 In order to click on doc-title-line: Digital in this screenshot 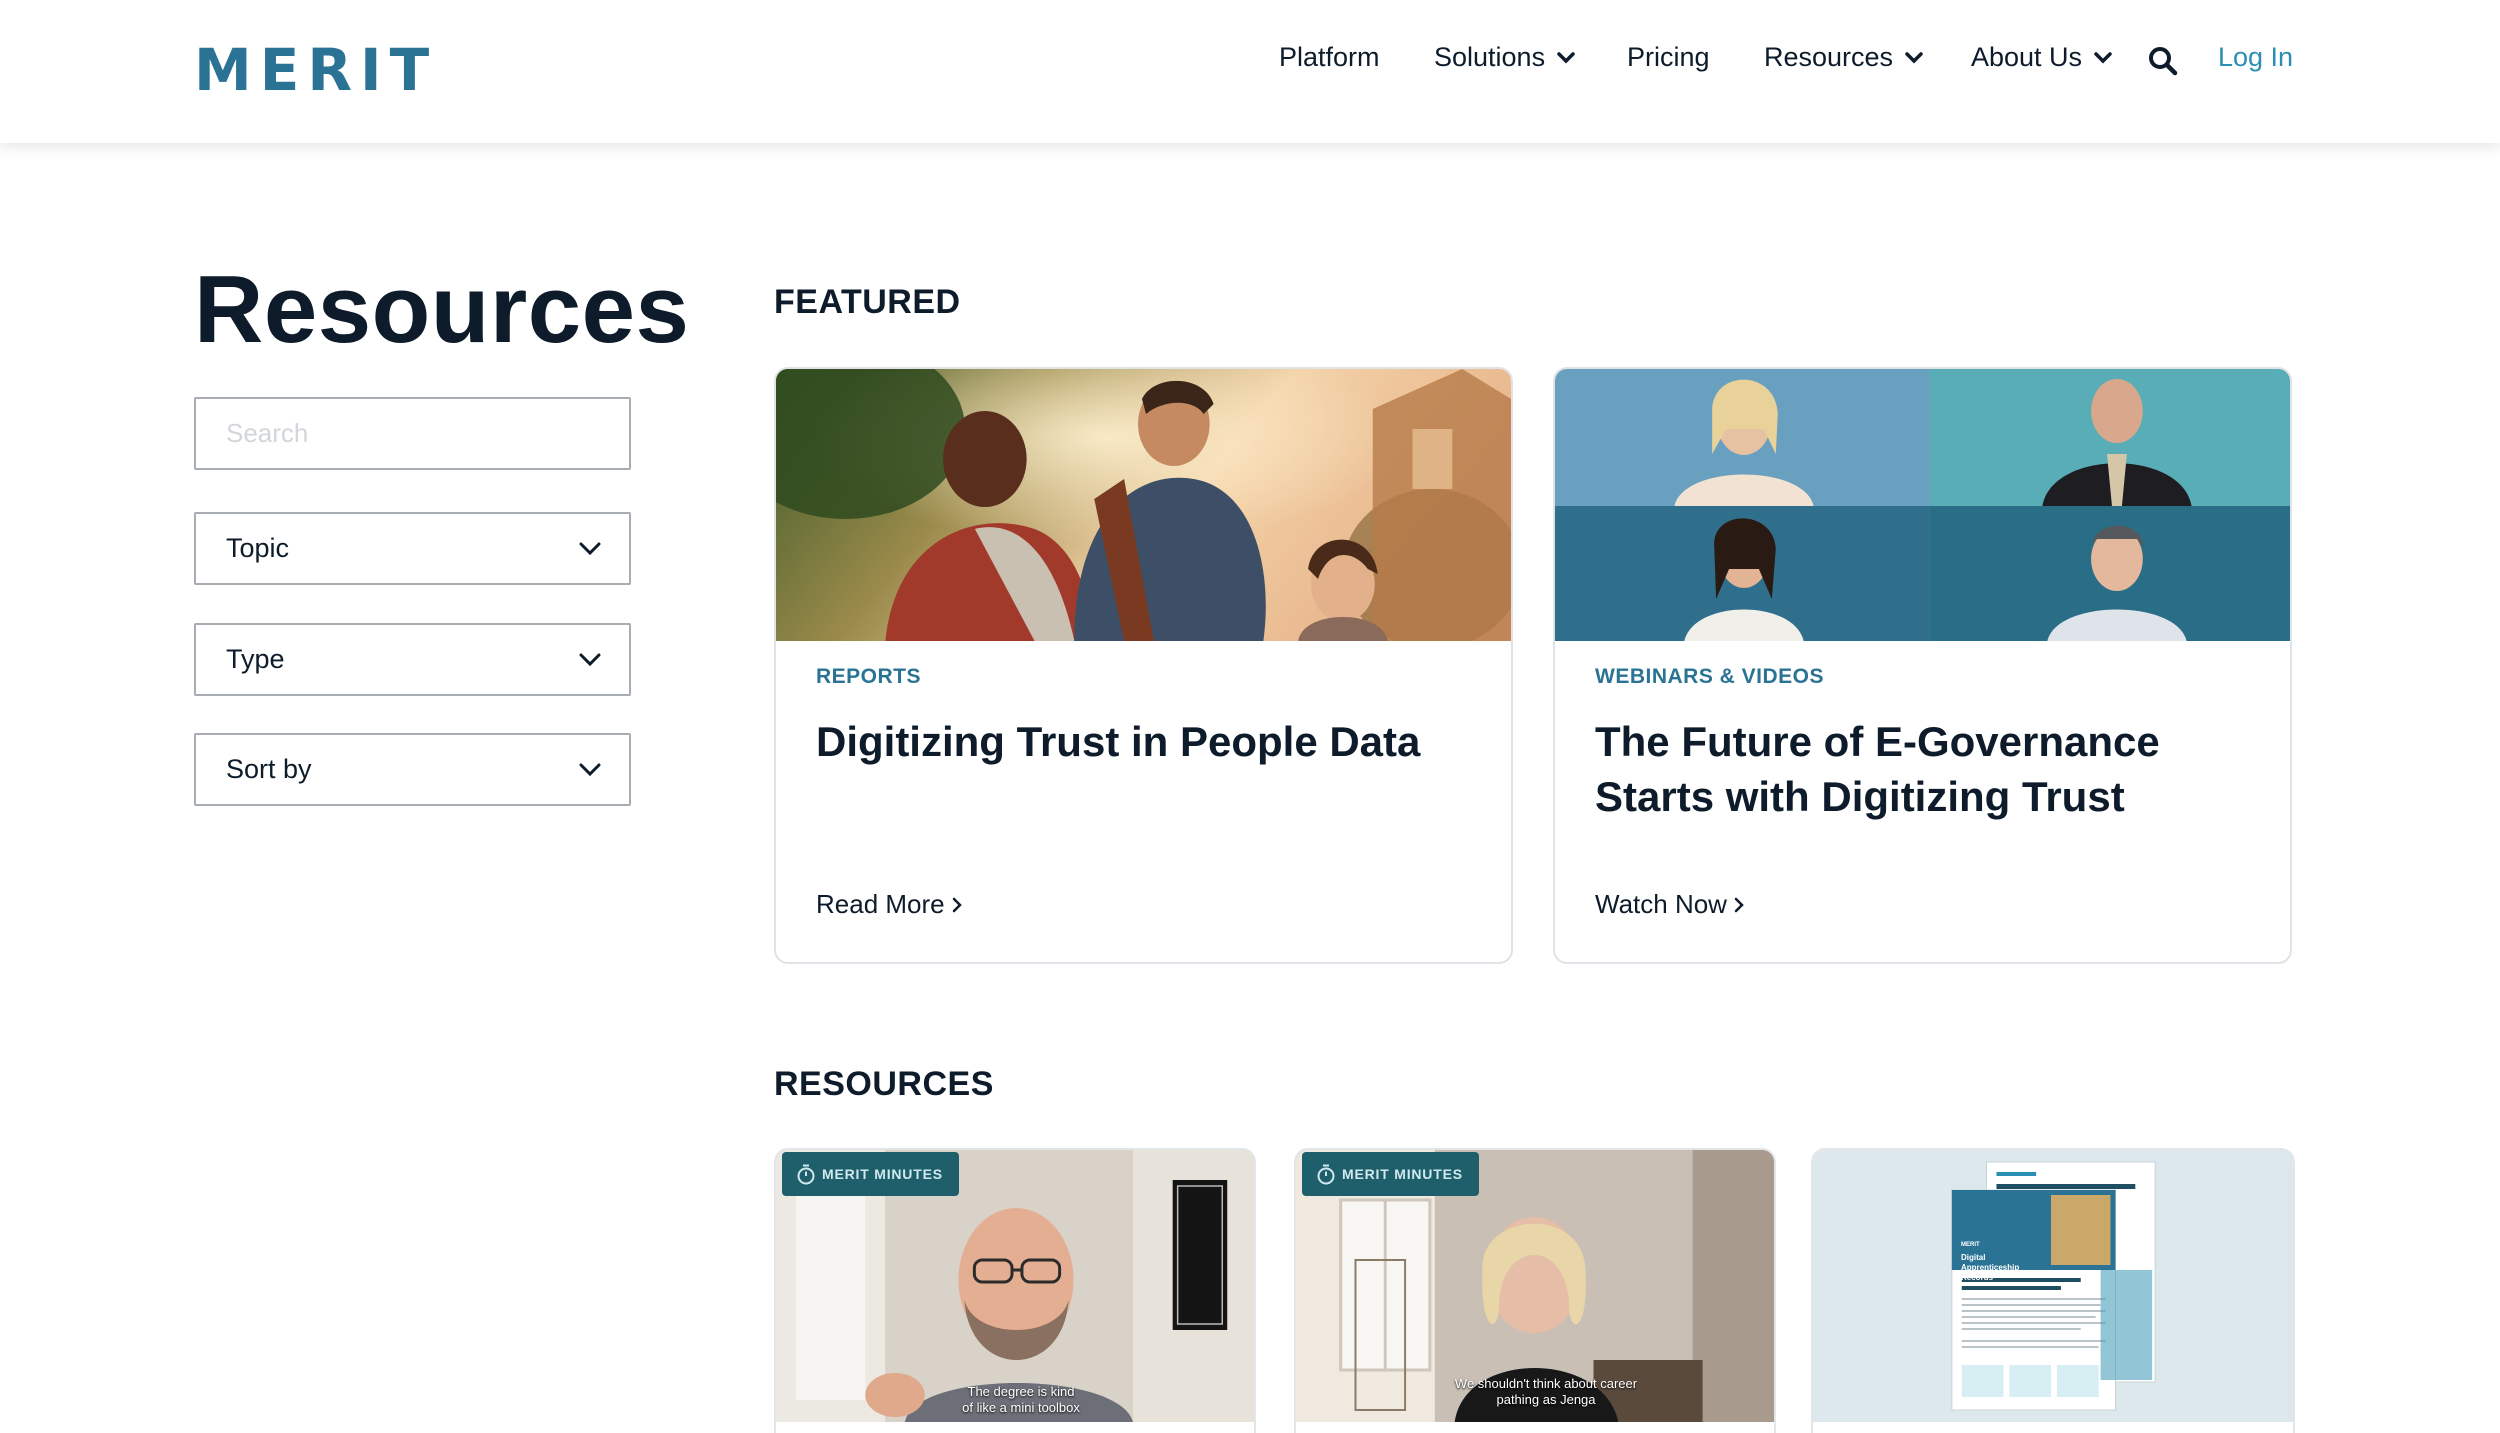, I will do `click(1973, 1257)`.